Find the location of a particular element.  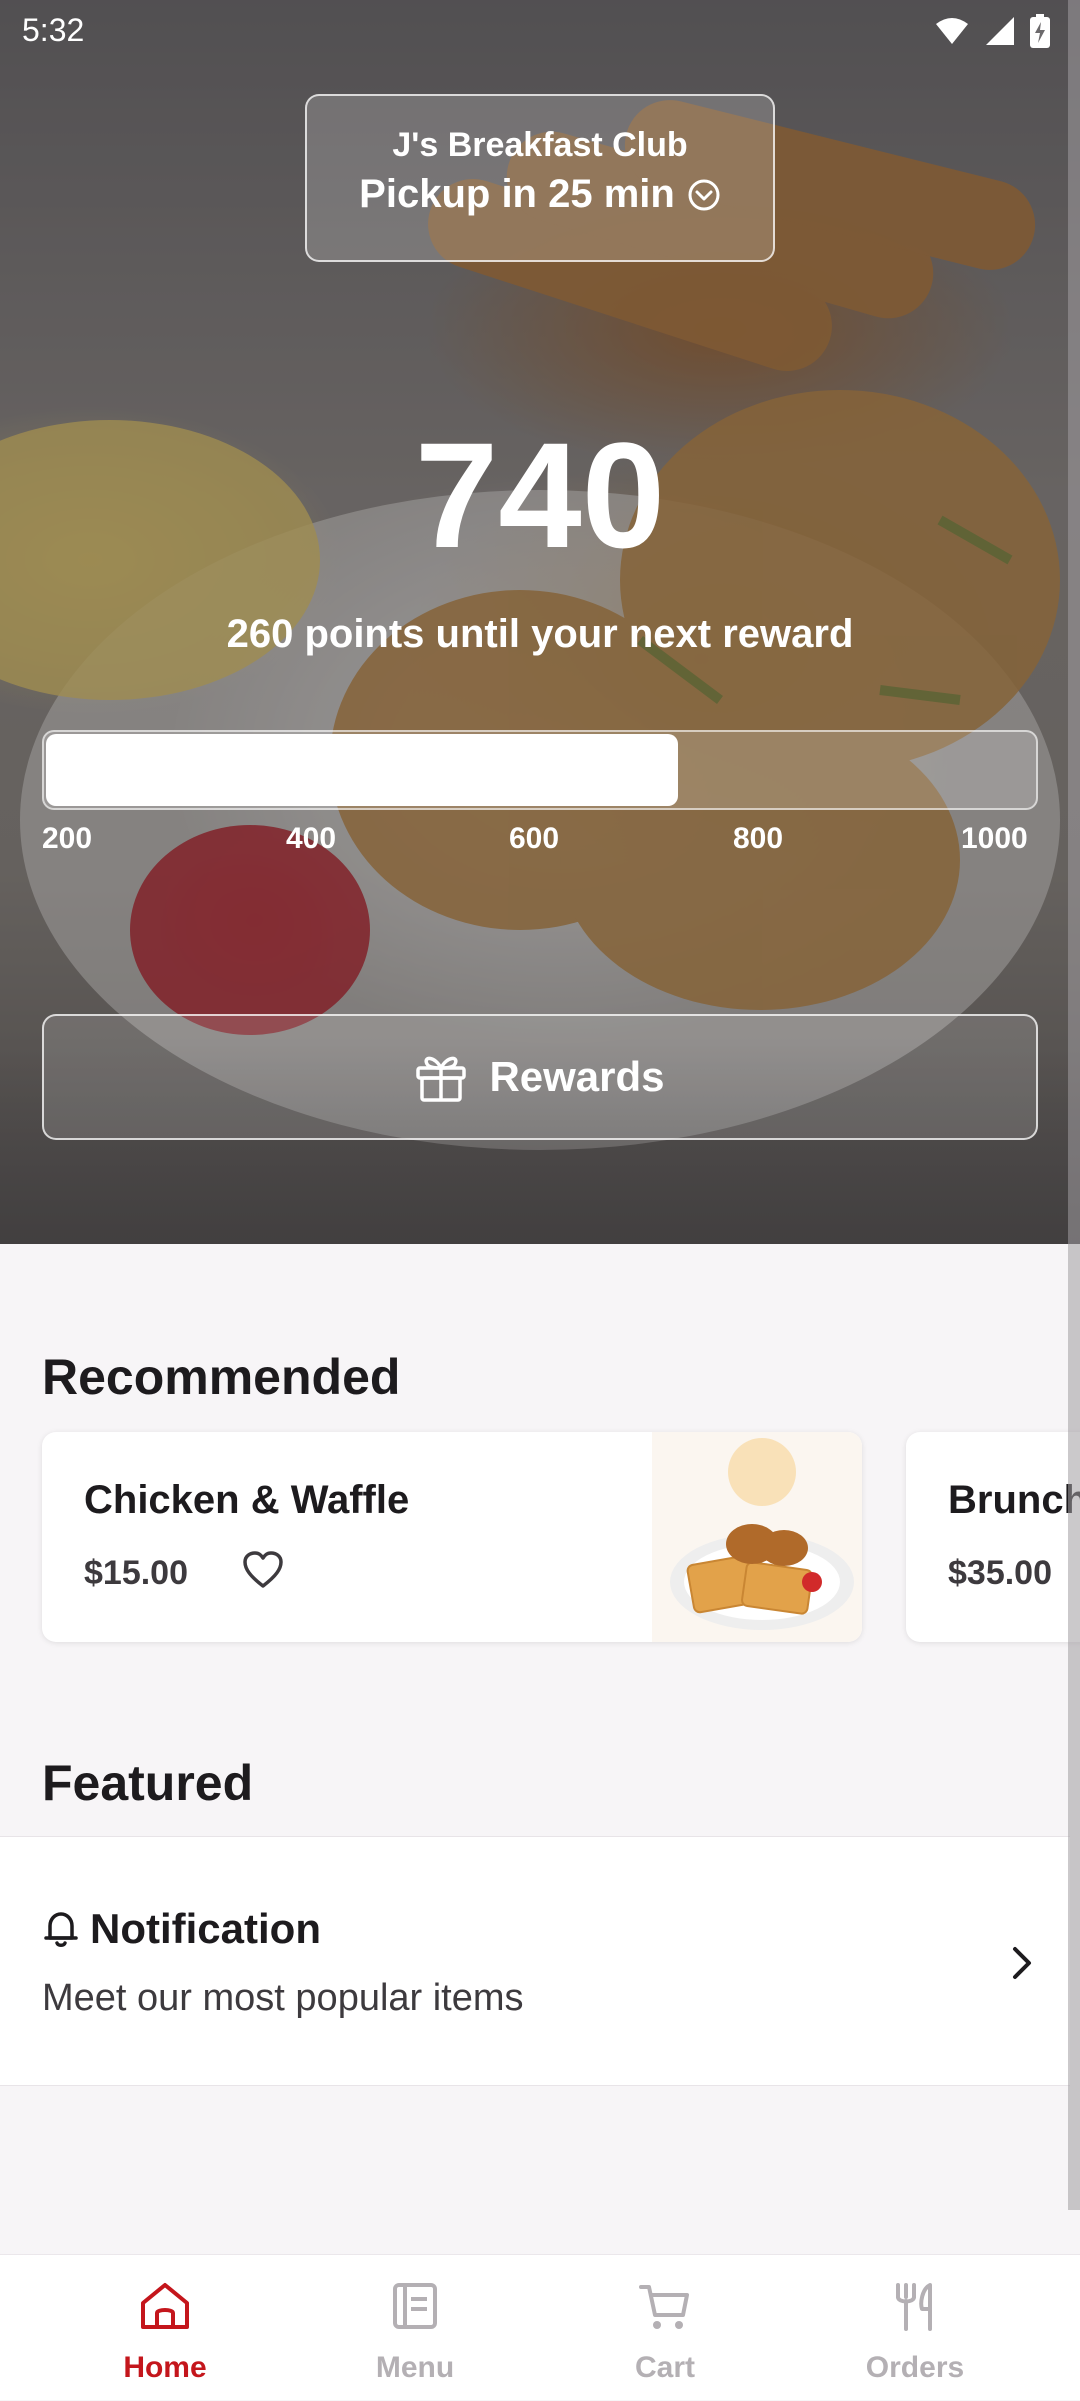

points-balance: 740 is located at coordinates (540, 495).